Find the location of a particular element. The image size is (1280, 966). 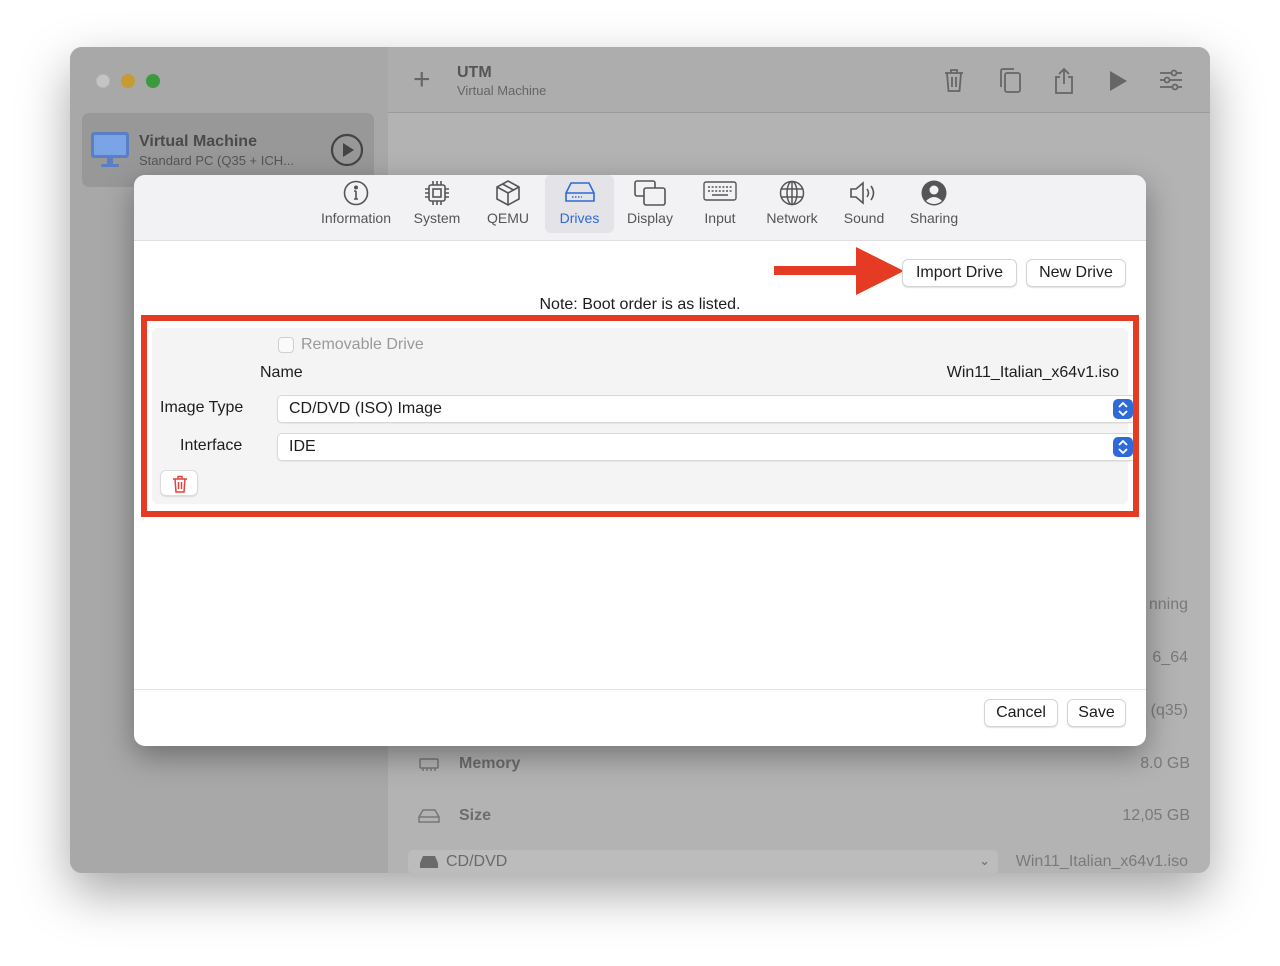

window-subtitle: Virtual Machine is located at coordinates (502, 90).